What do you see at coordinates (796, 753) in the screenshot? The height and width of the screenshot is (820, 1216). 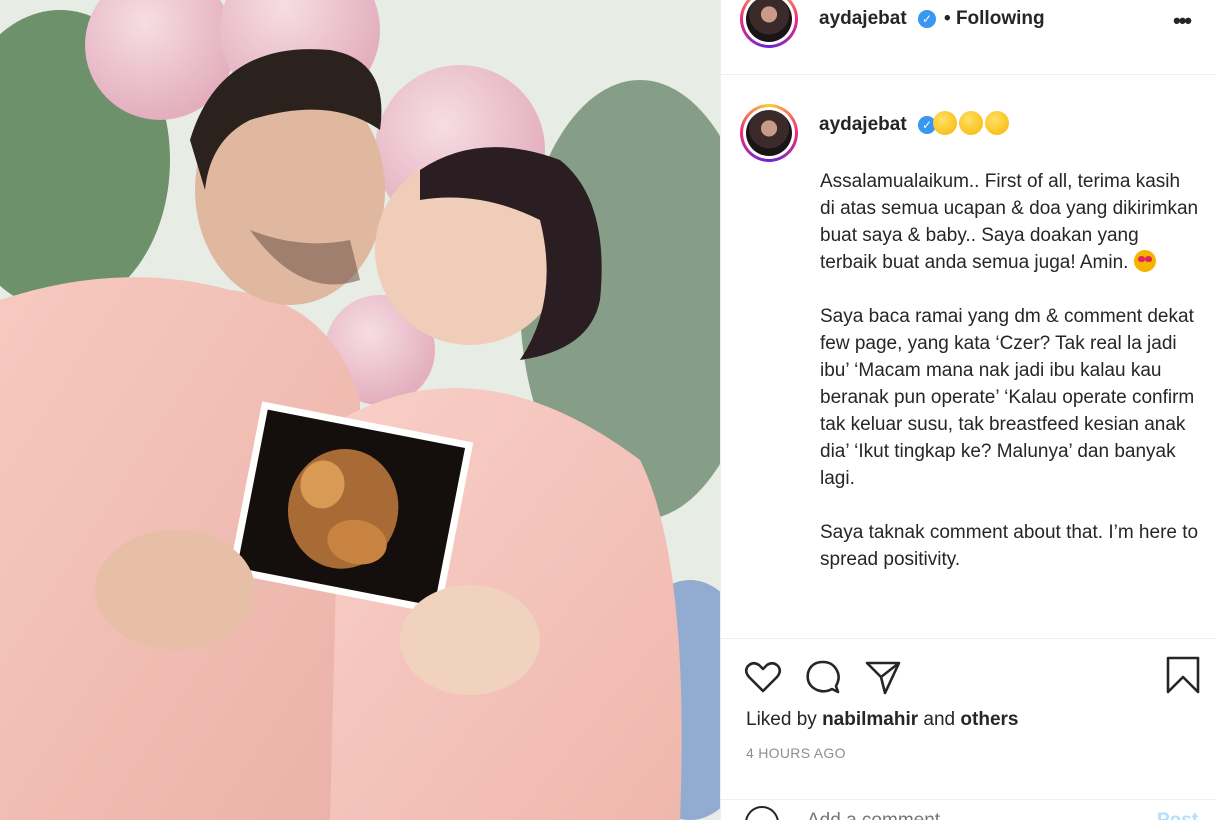 I see `post-timestamp: 4 HOURS AGO` at bounding box center [796, 753].